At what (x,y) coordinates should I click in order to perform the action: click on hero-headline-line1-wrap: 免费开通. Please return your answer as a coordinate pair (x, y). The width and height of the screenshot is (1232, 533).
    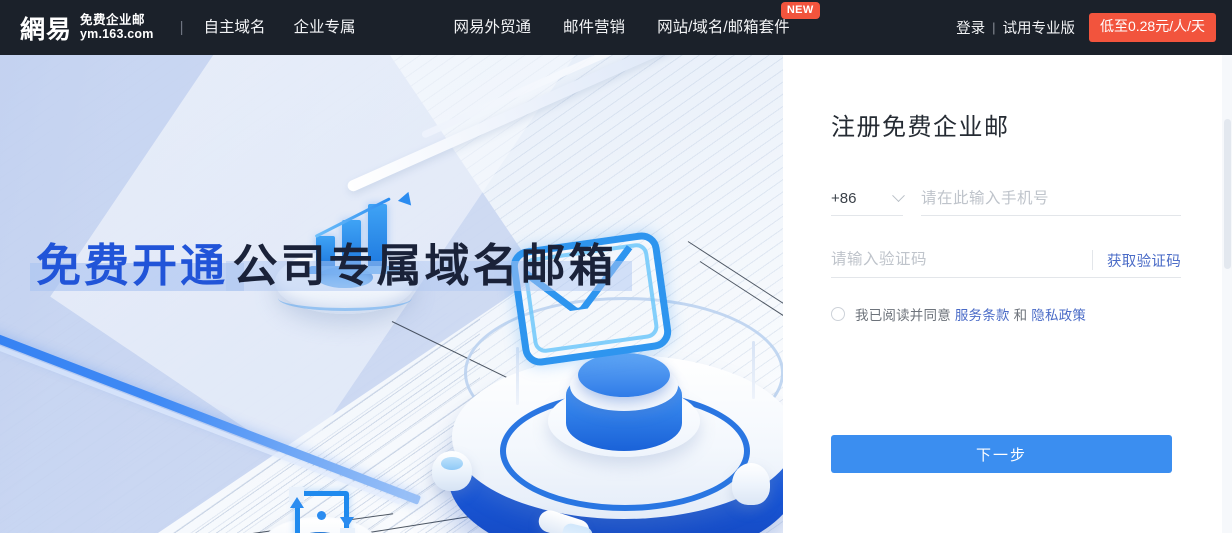
    Looking at the image, I should click on (137, 266).